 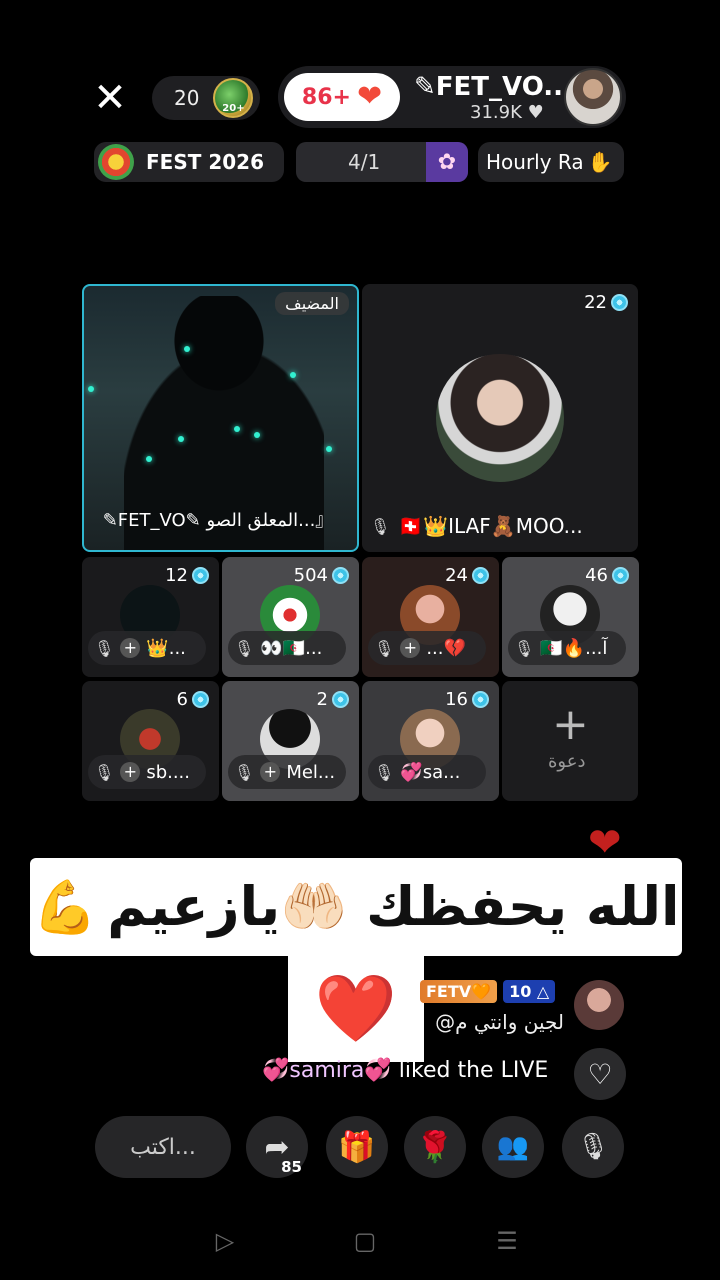 What do you see at coordinates (499, 1022) in the screenshot?
I see `chat-message: @لجين وانتي م` at bounding box center [499, 1022].